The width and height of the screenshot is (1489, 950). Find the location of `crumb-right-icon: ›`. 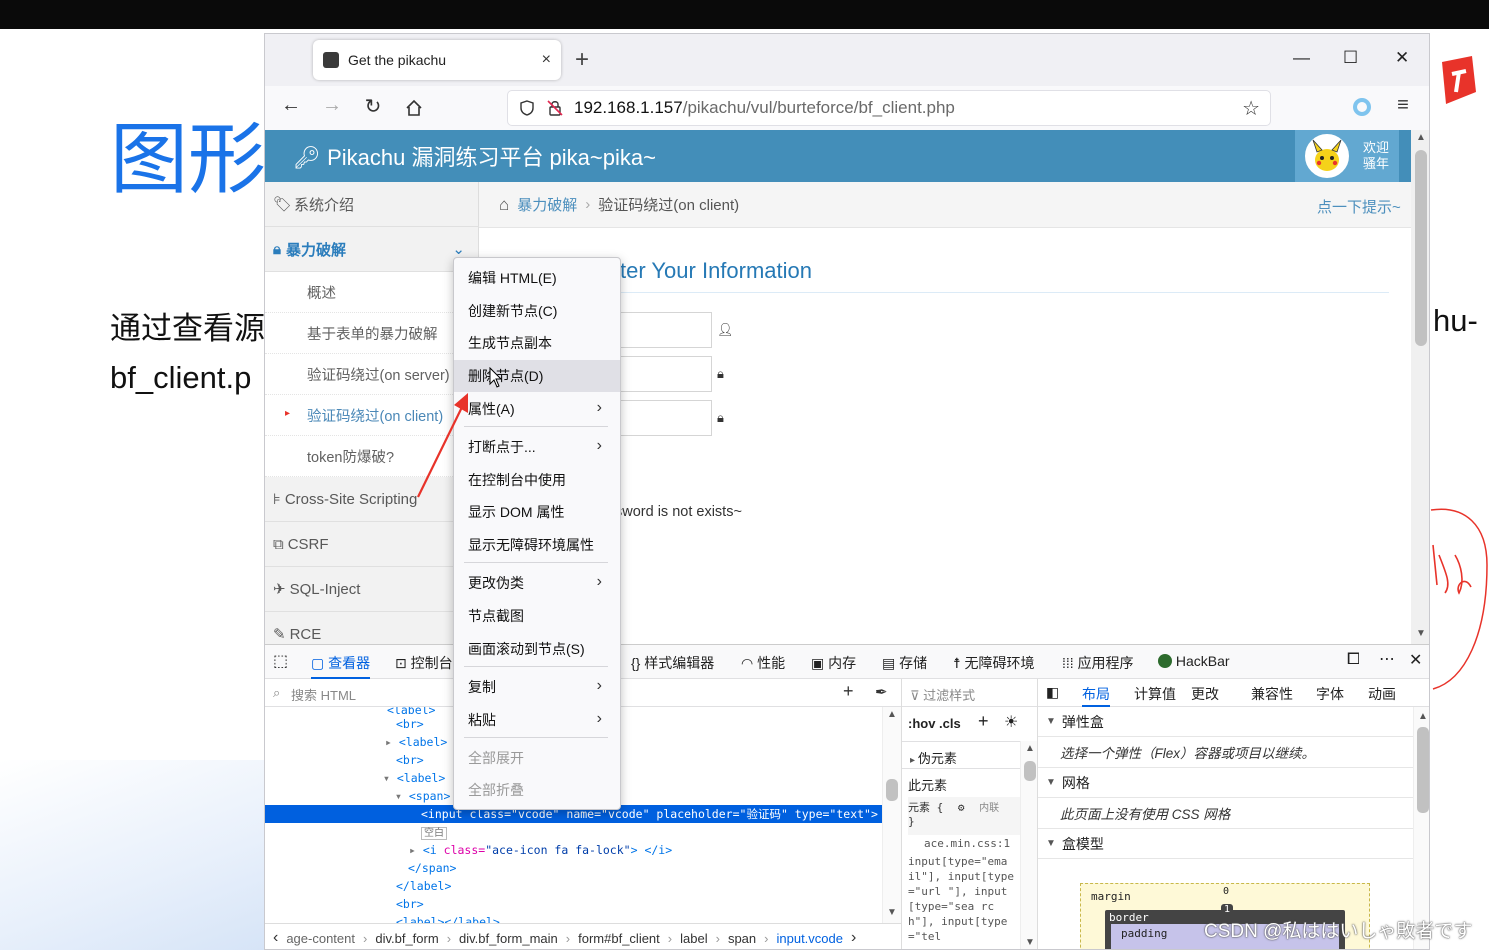

crumb-right-icon: › is located at coordinates (853, 938).